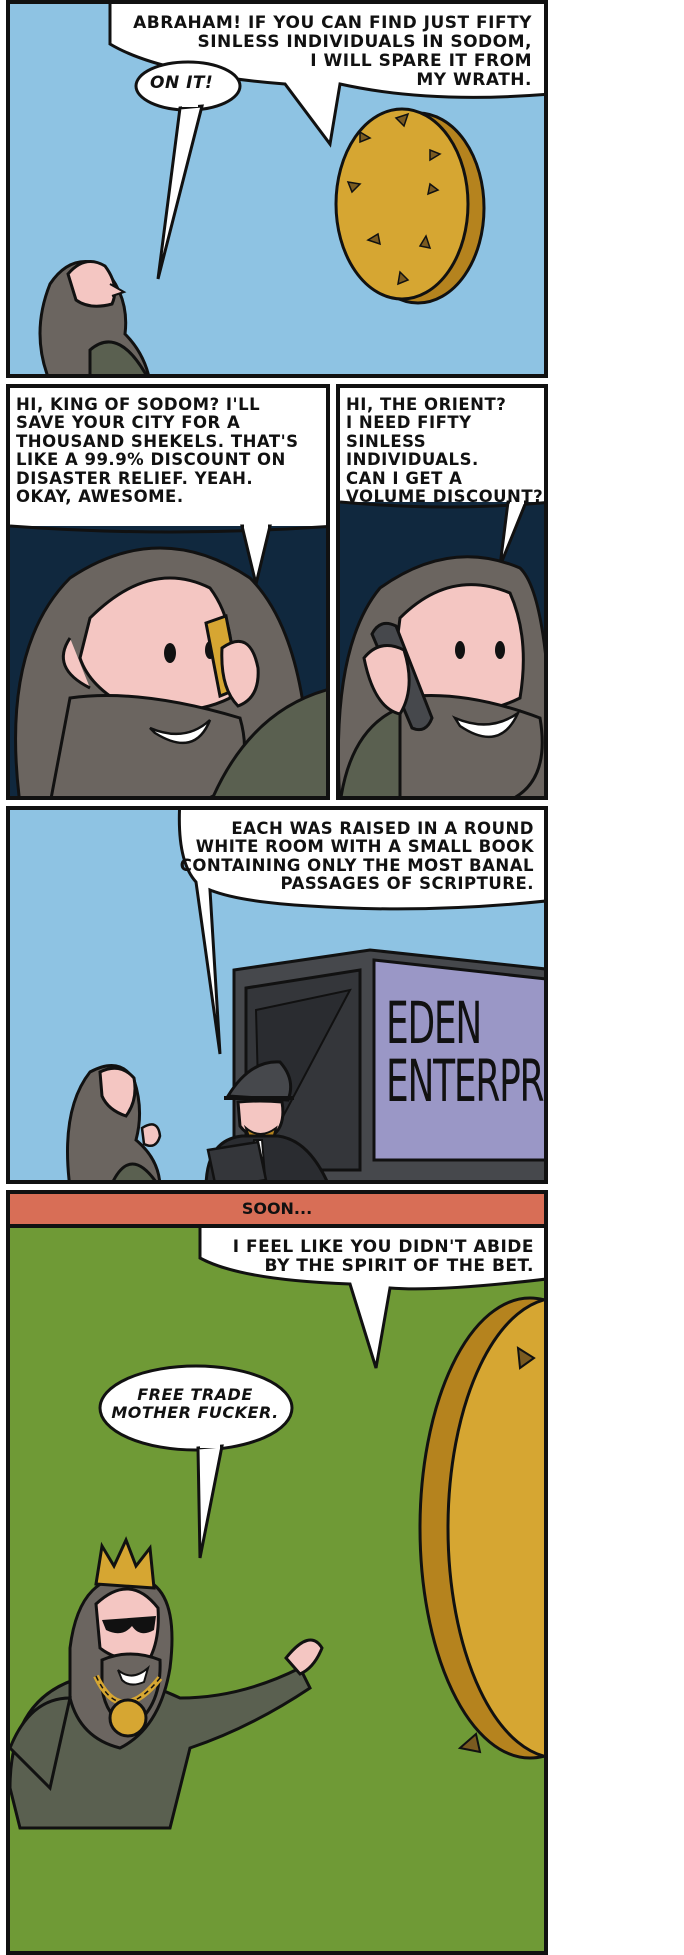 Image resolution: width=684 pixels, height=1955 pixels. I want to click on abraham-on-phone, so click(170, 671).